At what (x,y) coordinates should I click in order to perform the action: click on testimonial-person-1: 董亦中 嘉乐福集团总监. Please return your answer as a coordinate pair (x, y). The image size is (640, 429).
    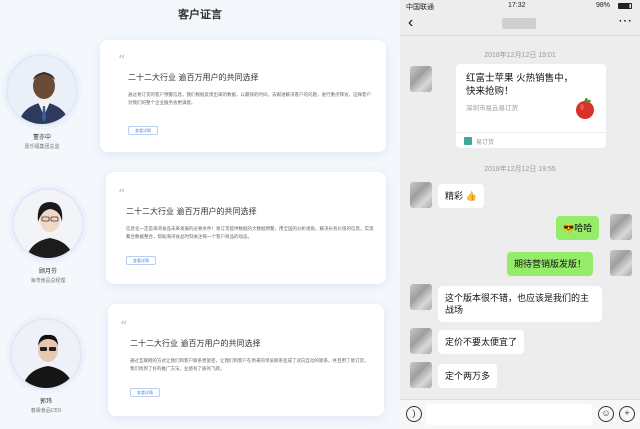
    Looking at the image, I should click on (42, 102).